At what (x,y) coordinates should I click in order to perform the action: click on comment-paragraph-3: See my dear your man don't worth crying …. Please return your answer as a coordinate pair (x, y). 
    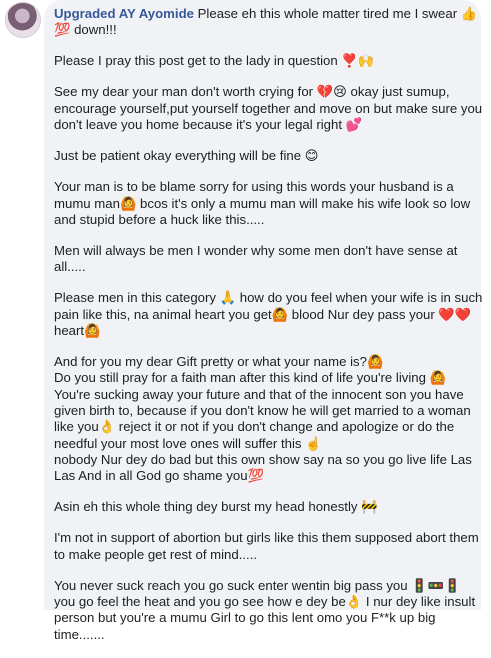
    Looking at the image, I should click on (268, 108).